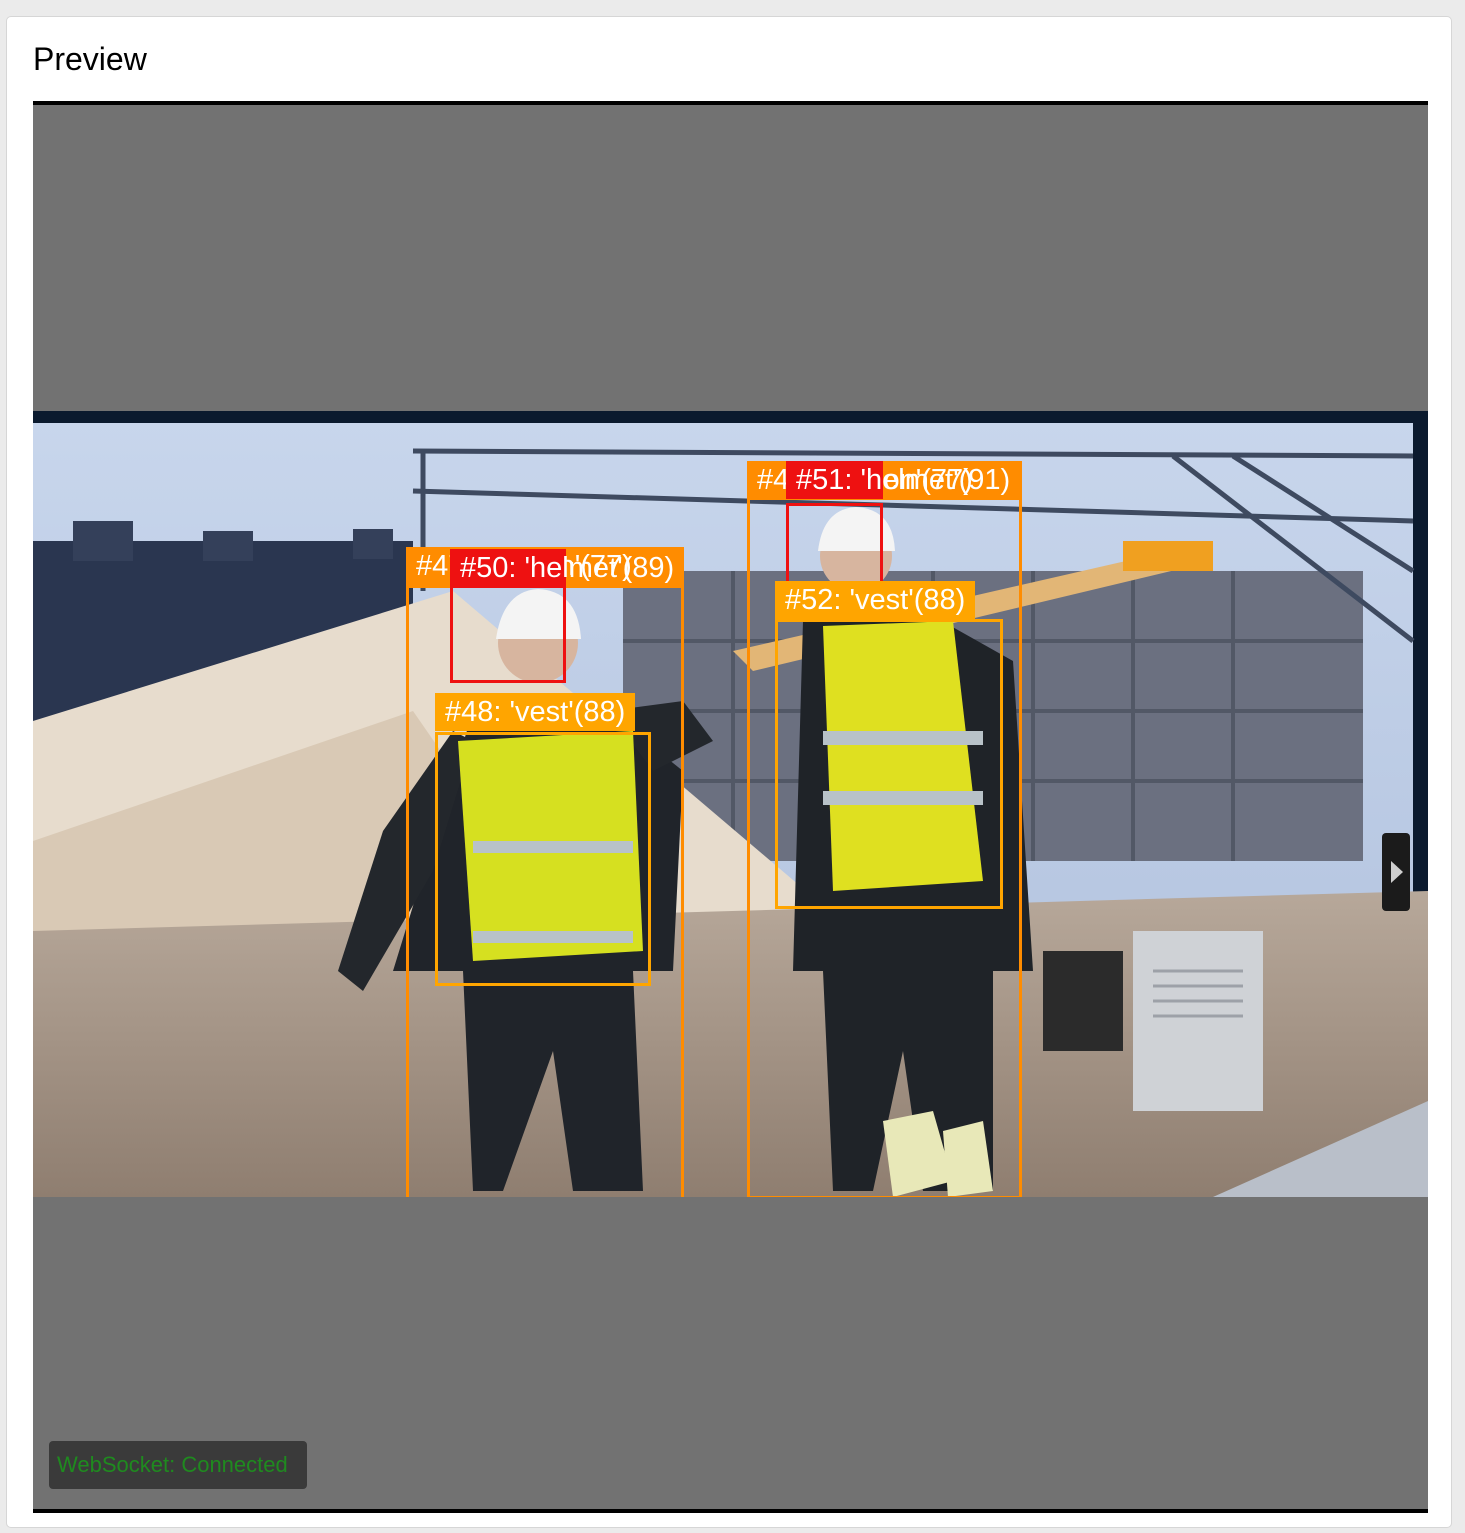 This screenshot has height=1533, width=1465. Describe the element at coordinates (875, 600) in the screenshot. I see `detection-label-vest-52: #52: 'vest'(88)` at that location.